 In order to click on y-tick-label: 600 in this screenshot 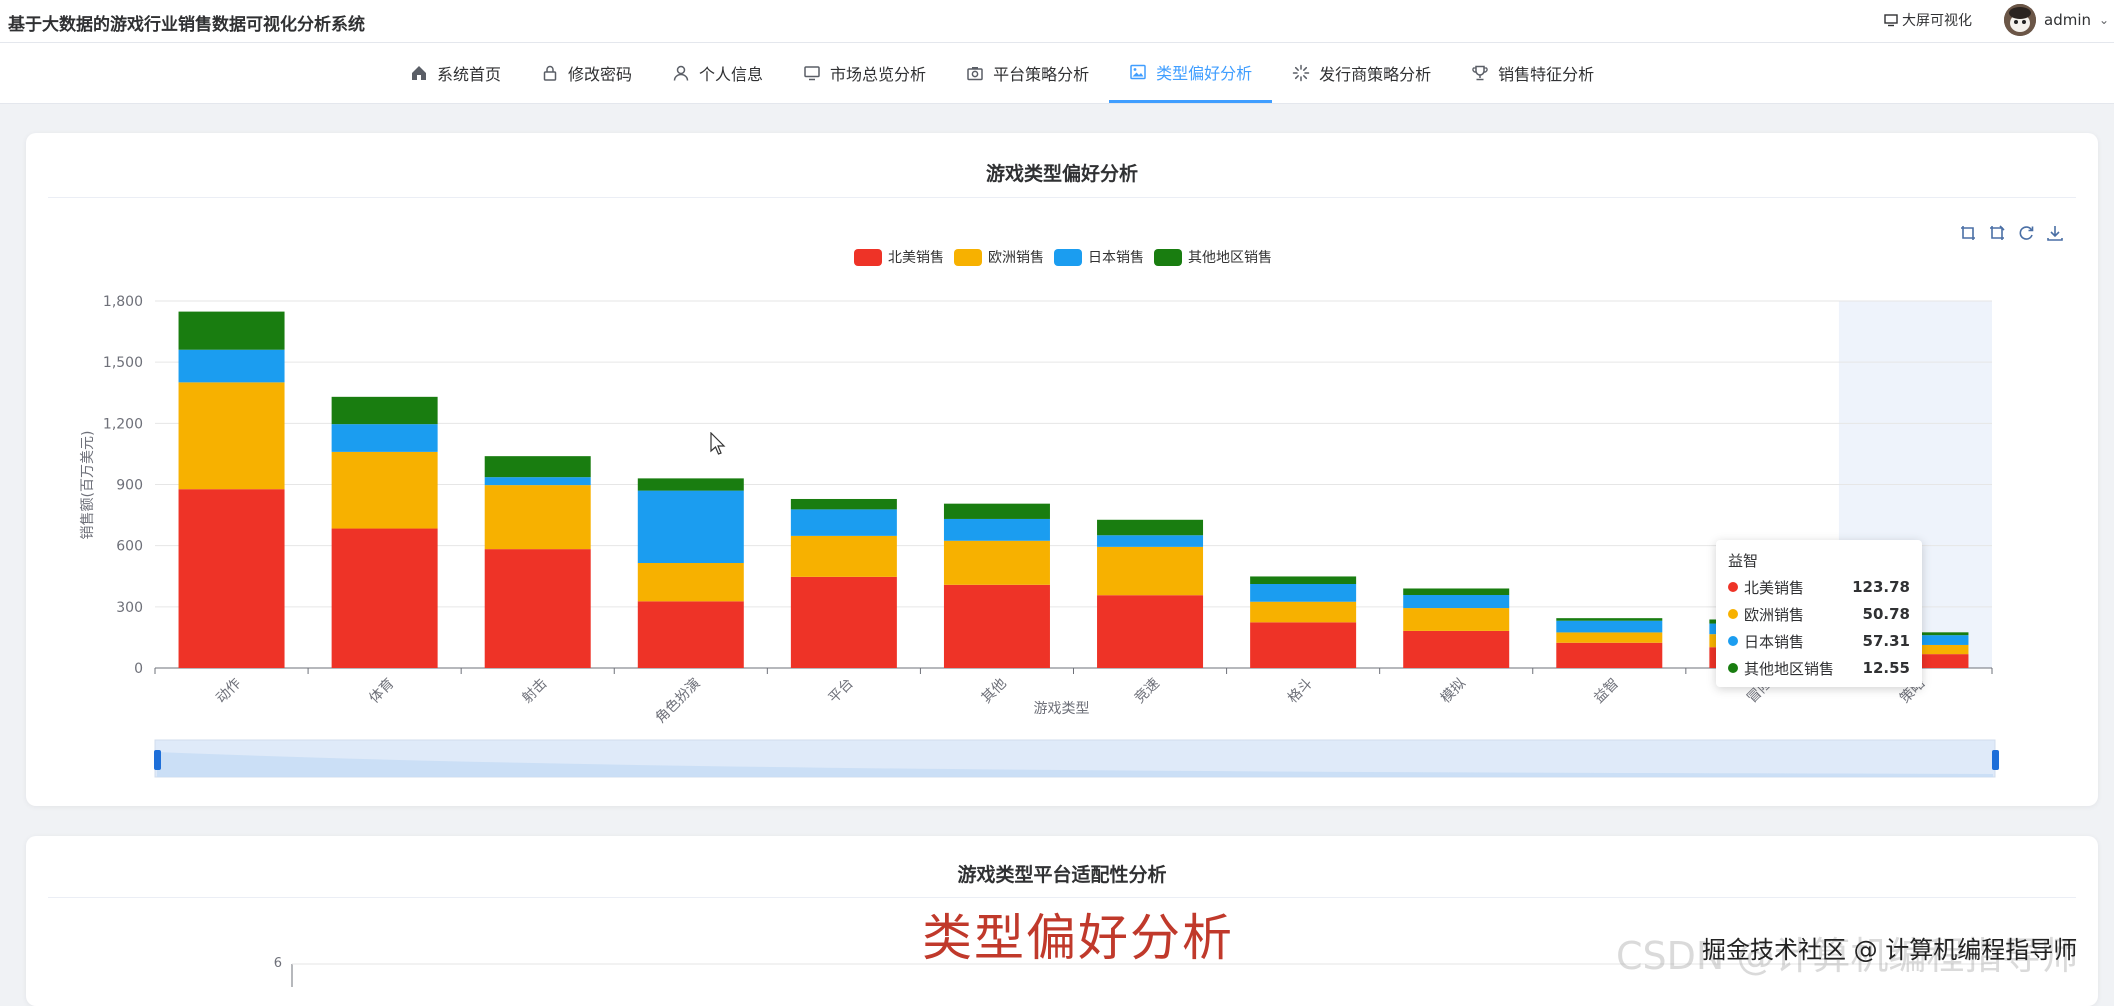, I will do `click(129, 547)`.